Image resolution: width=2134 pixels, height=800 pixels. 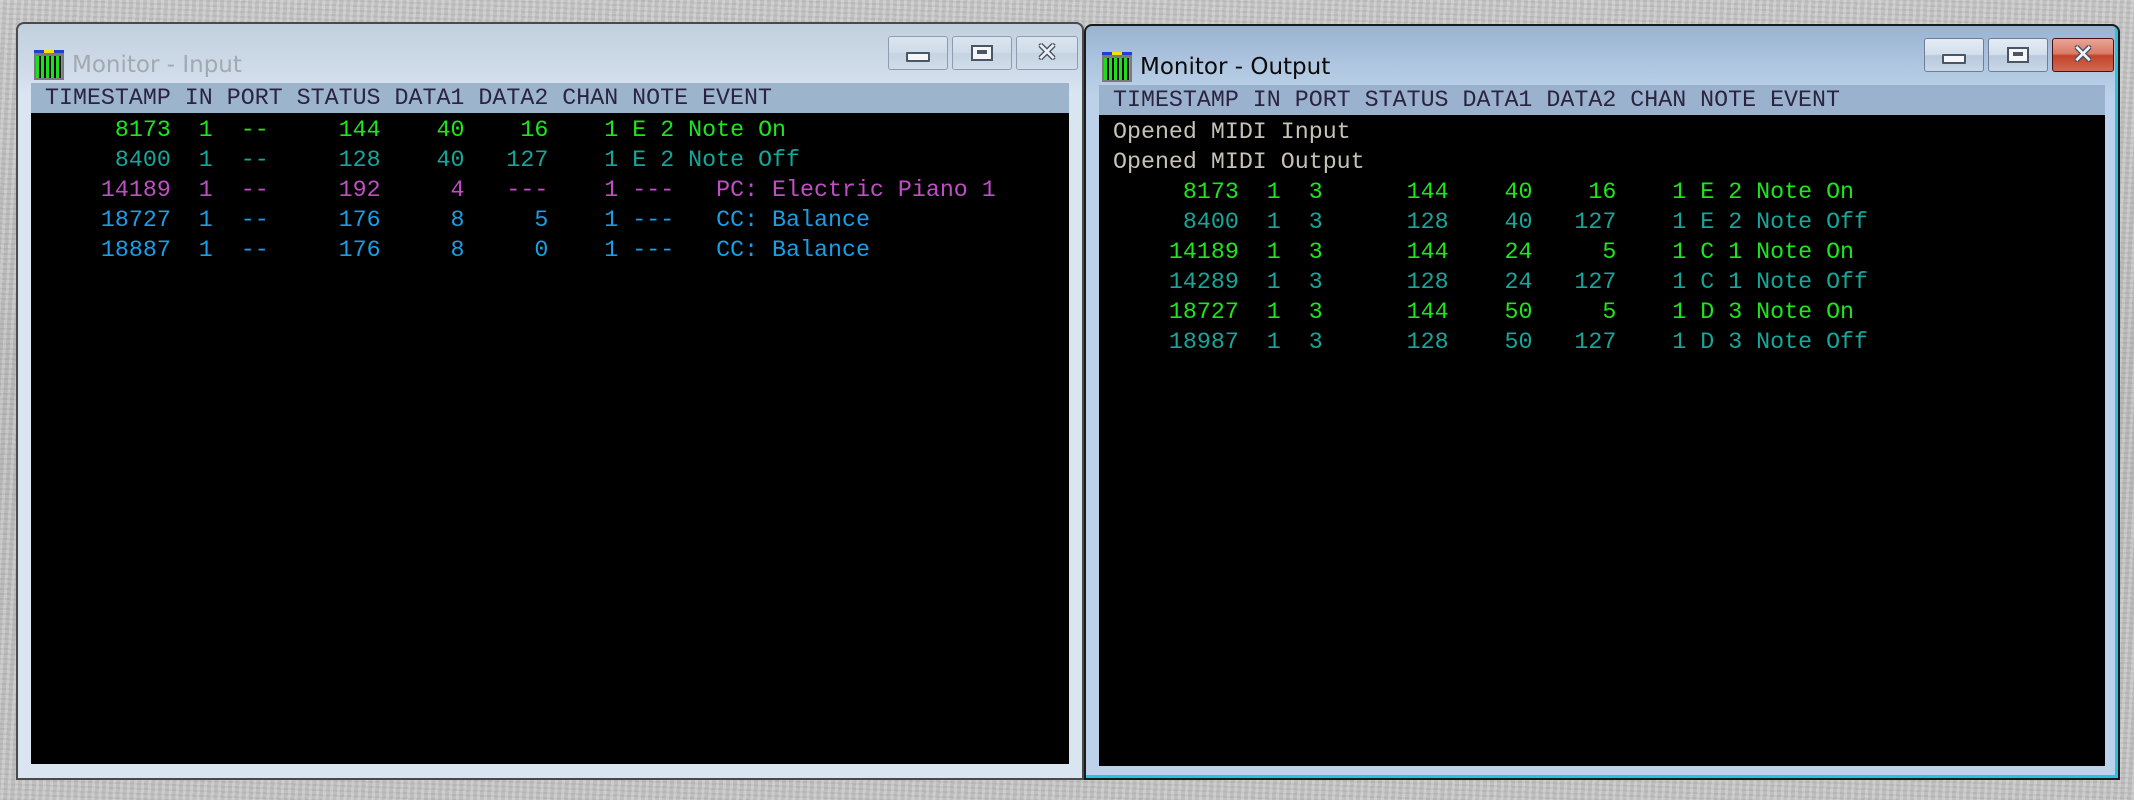 What do you see at coordinates (550, 54) in the screenshot?
I see `title-bar: Monitor - Input ✕` at bounding box center [550, 54].